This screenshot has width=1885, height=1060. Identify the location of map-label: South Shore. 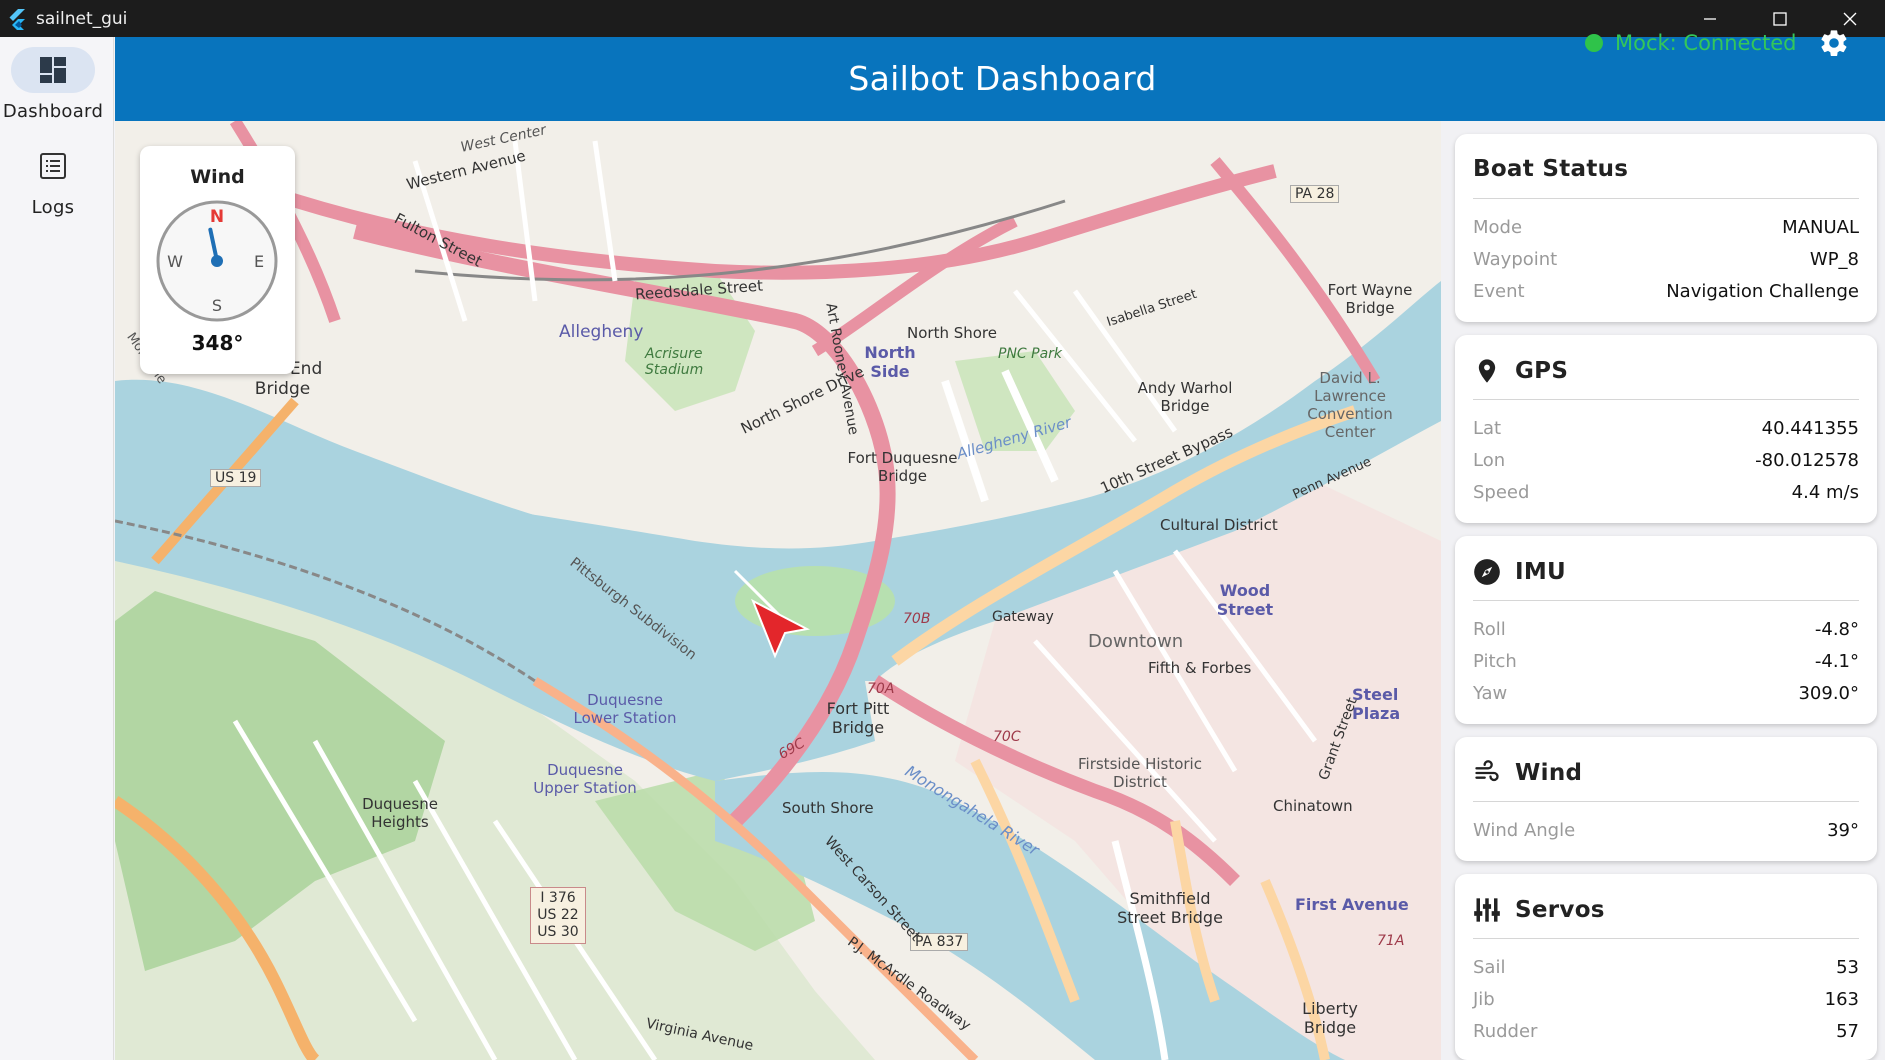
(828, 808).